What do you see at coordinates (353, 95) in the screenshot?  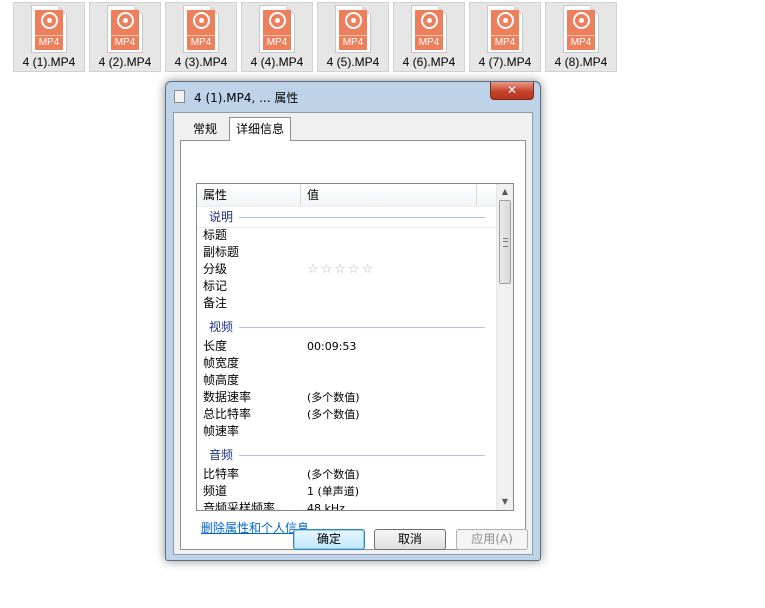 I see `dialog-titlebar: 4 (1).MP4, ... 属性 ✕` at bounding box center [353, 95].